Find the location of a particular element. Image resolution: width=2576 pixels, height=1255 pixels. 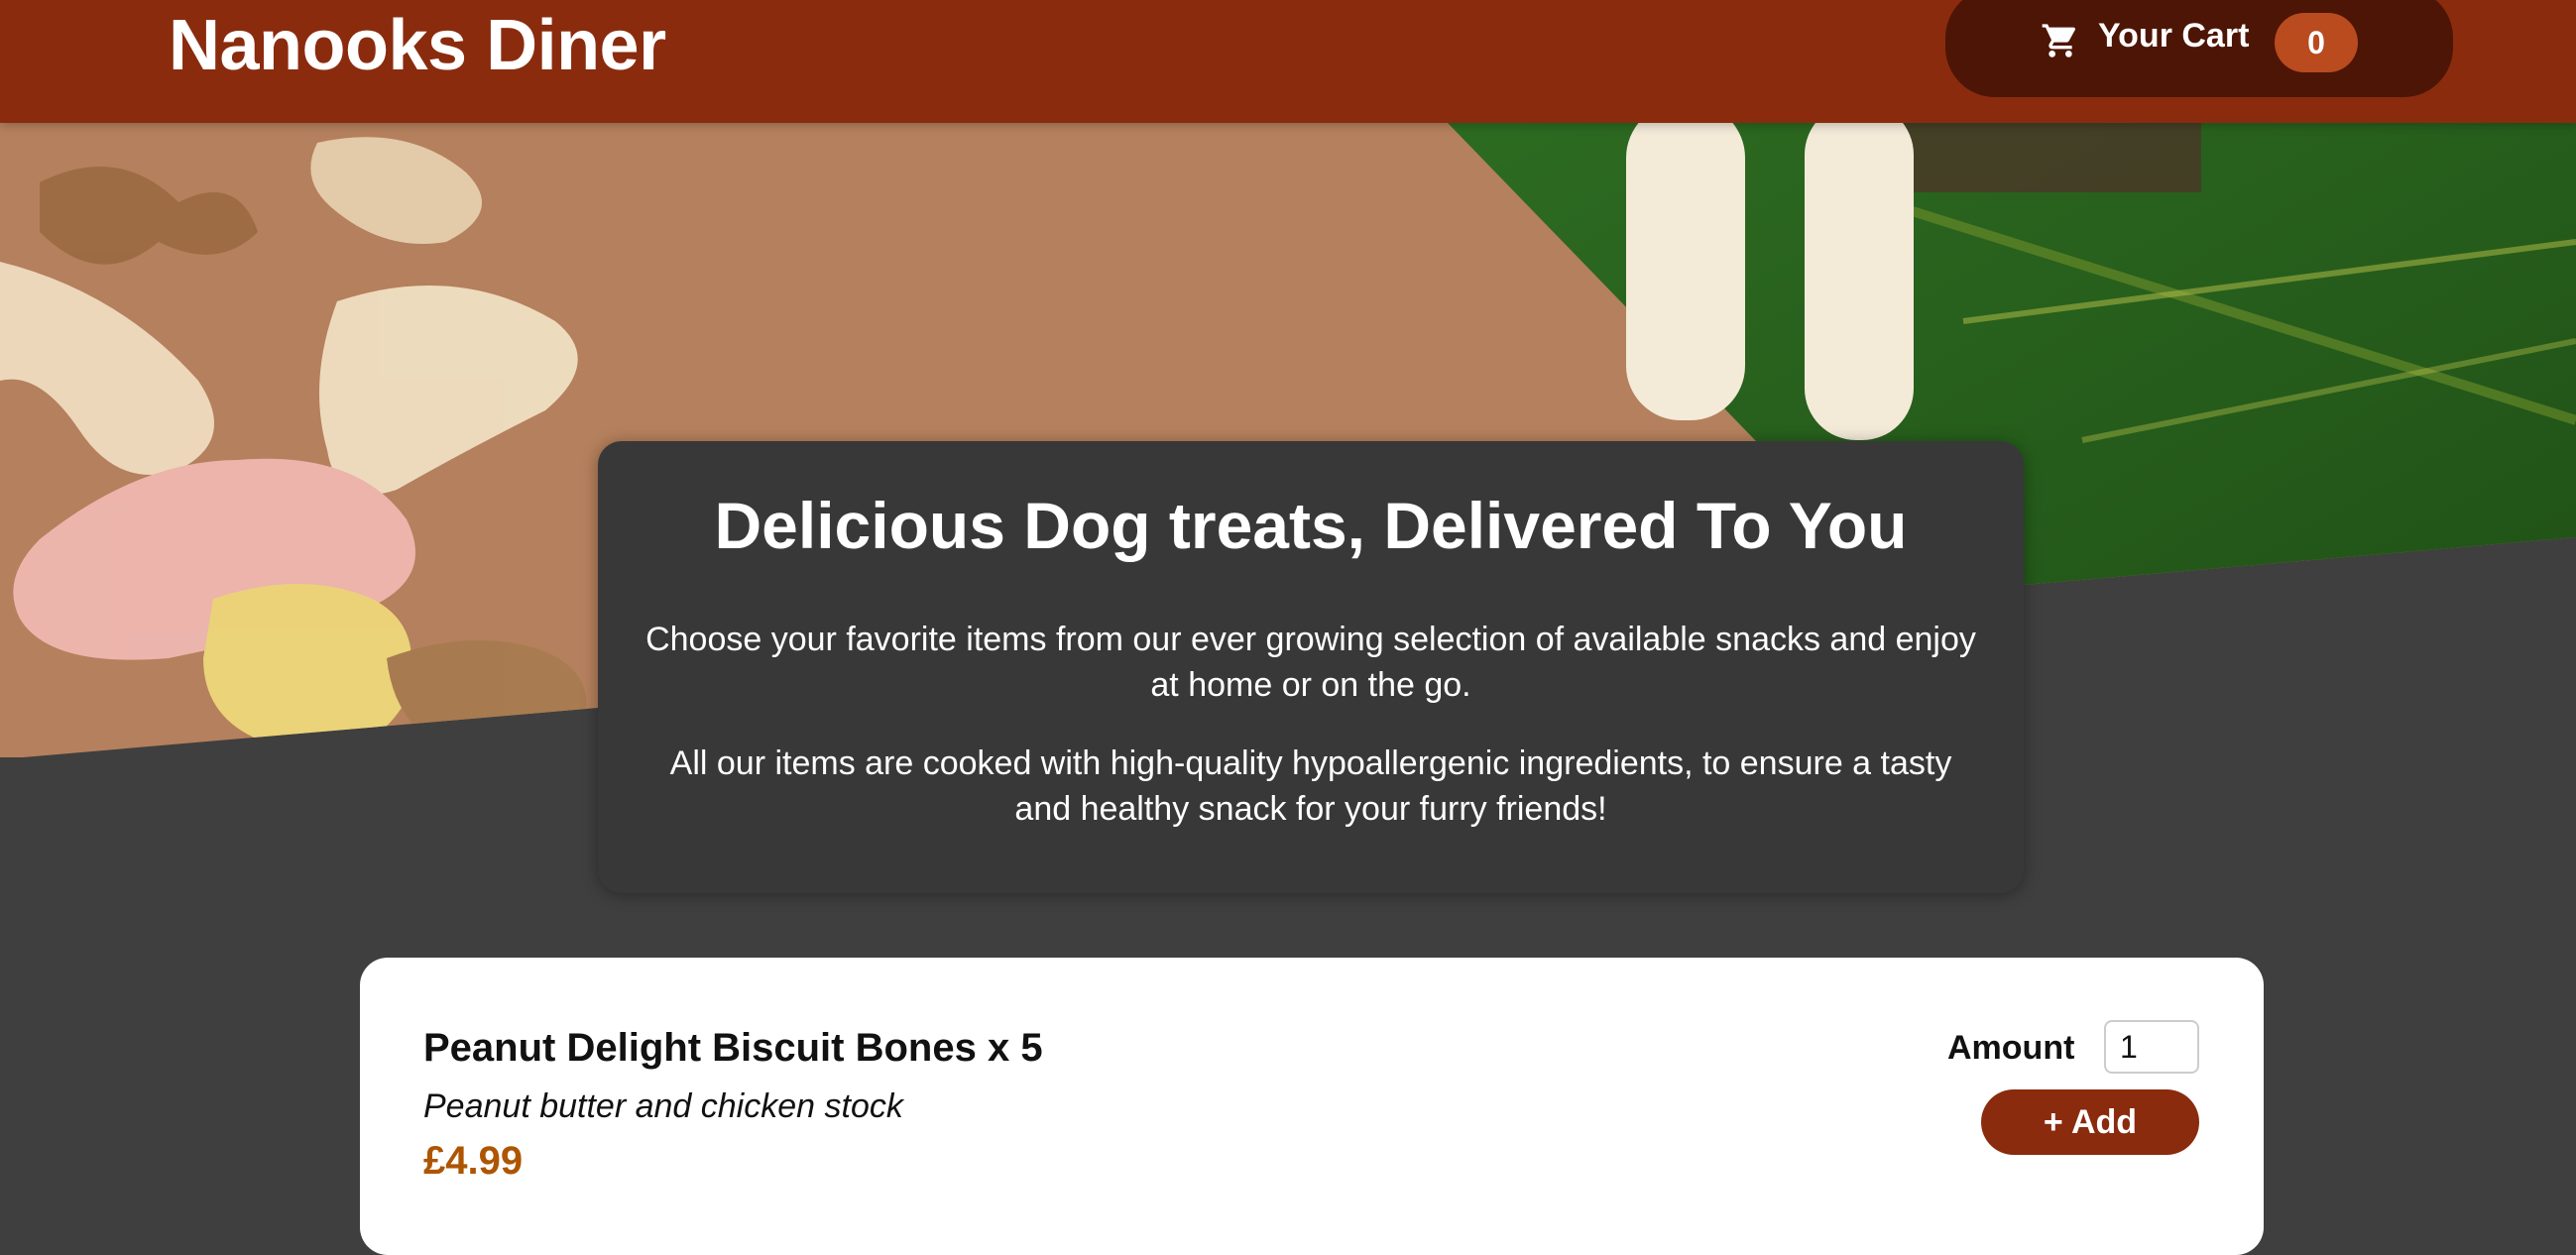

cart-button: Your Cart 0 is located at coordinates (2199, 48).